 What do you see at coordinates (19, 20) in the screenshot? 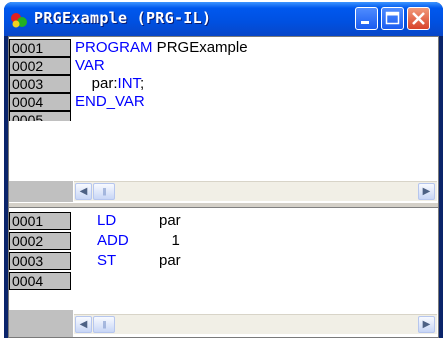
I see `pou-app-icon` at bounding box center [19, 20].